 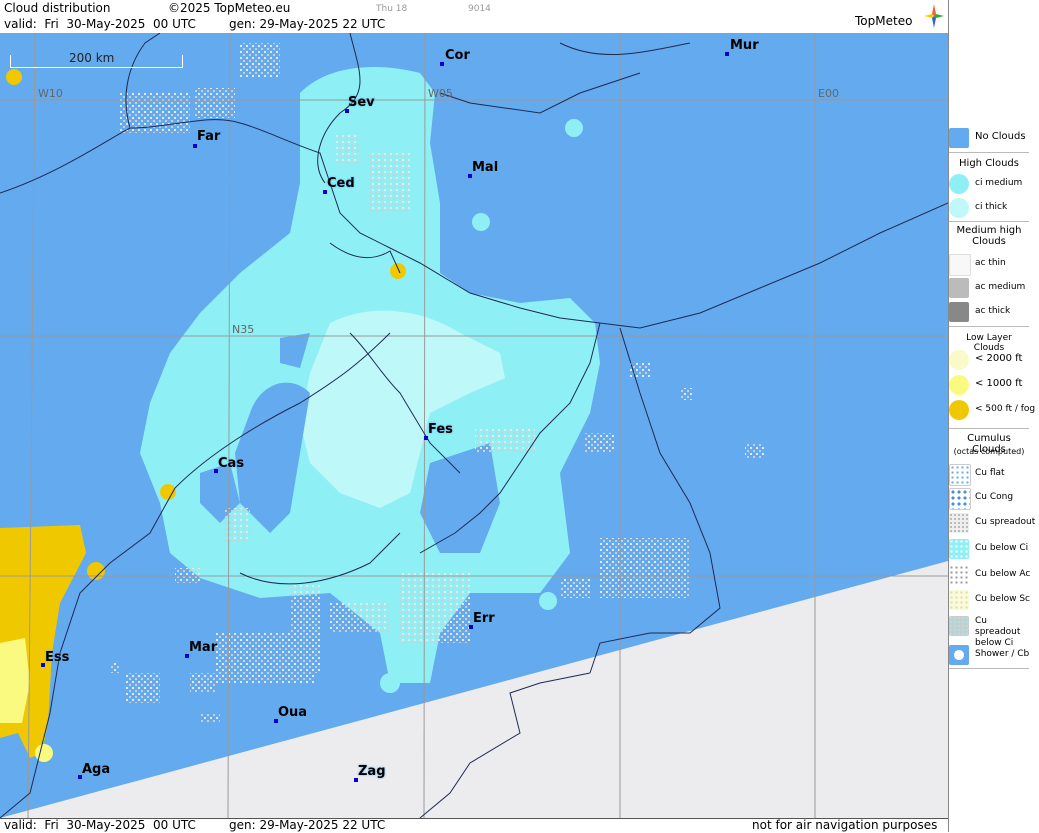 I want to click on run-code: 9014, so click(x=479, y=9).